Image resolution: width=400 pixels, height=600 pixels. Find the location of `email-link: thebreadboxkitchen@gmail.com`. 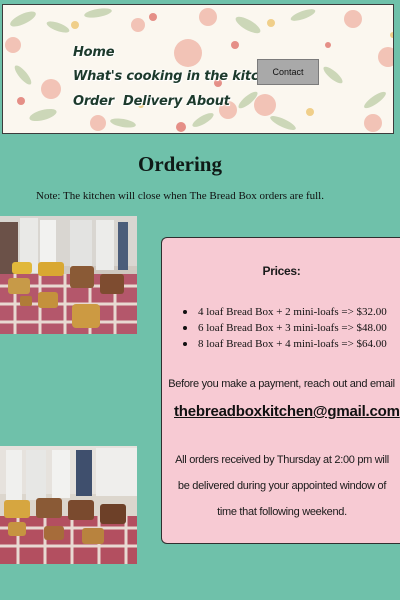

email-link: thebreadboxkitchen@gmail.com is located at coordinates (287, 411).